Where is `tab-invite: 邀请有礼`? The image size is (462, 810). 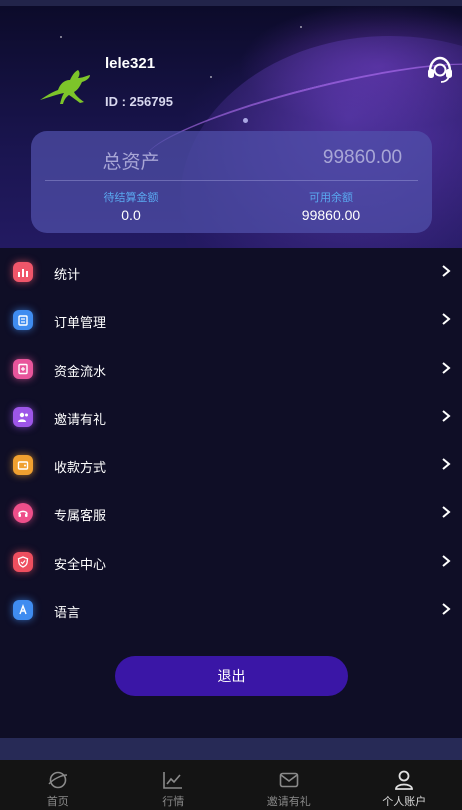 tab-invite: 邀请有礼 is located at coordinates (289, 785).